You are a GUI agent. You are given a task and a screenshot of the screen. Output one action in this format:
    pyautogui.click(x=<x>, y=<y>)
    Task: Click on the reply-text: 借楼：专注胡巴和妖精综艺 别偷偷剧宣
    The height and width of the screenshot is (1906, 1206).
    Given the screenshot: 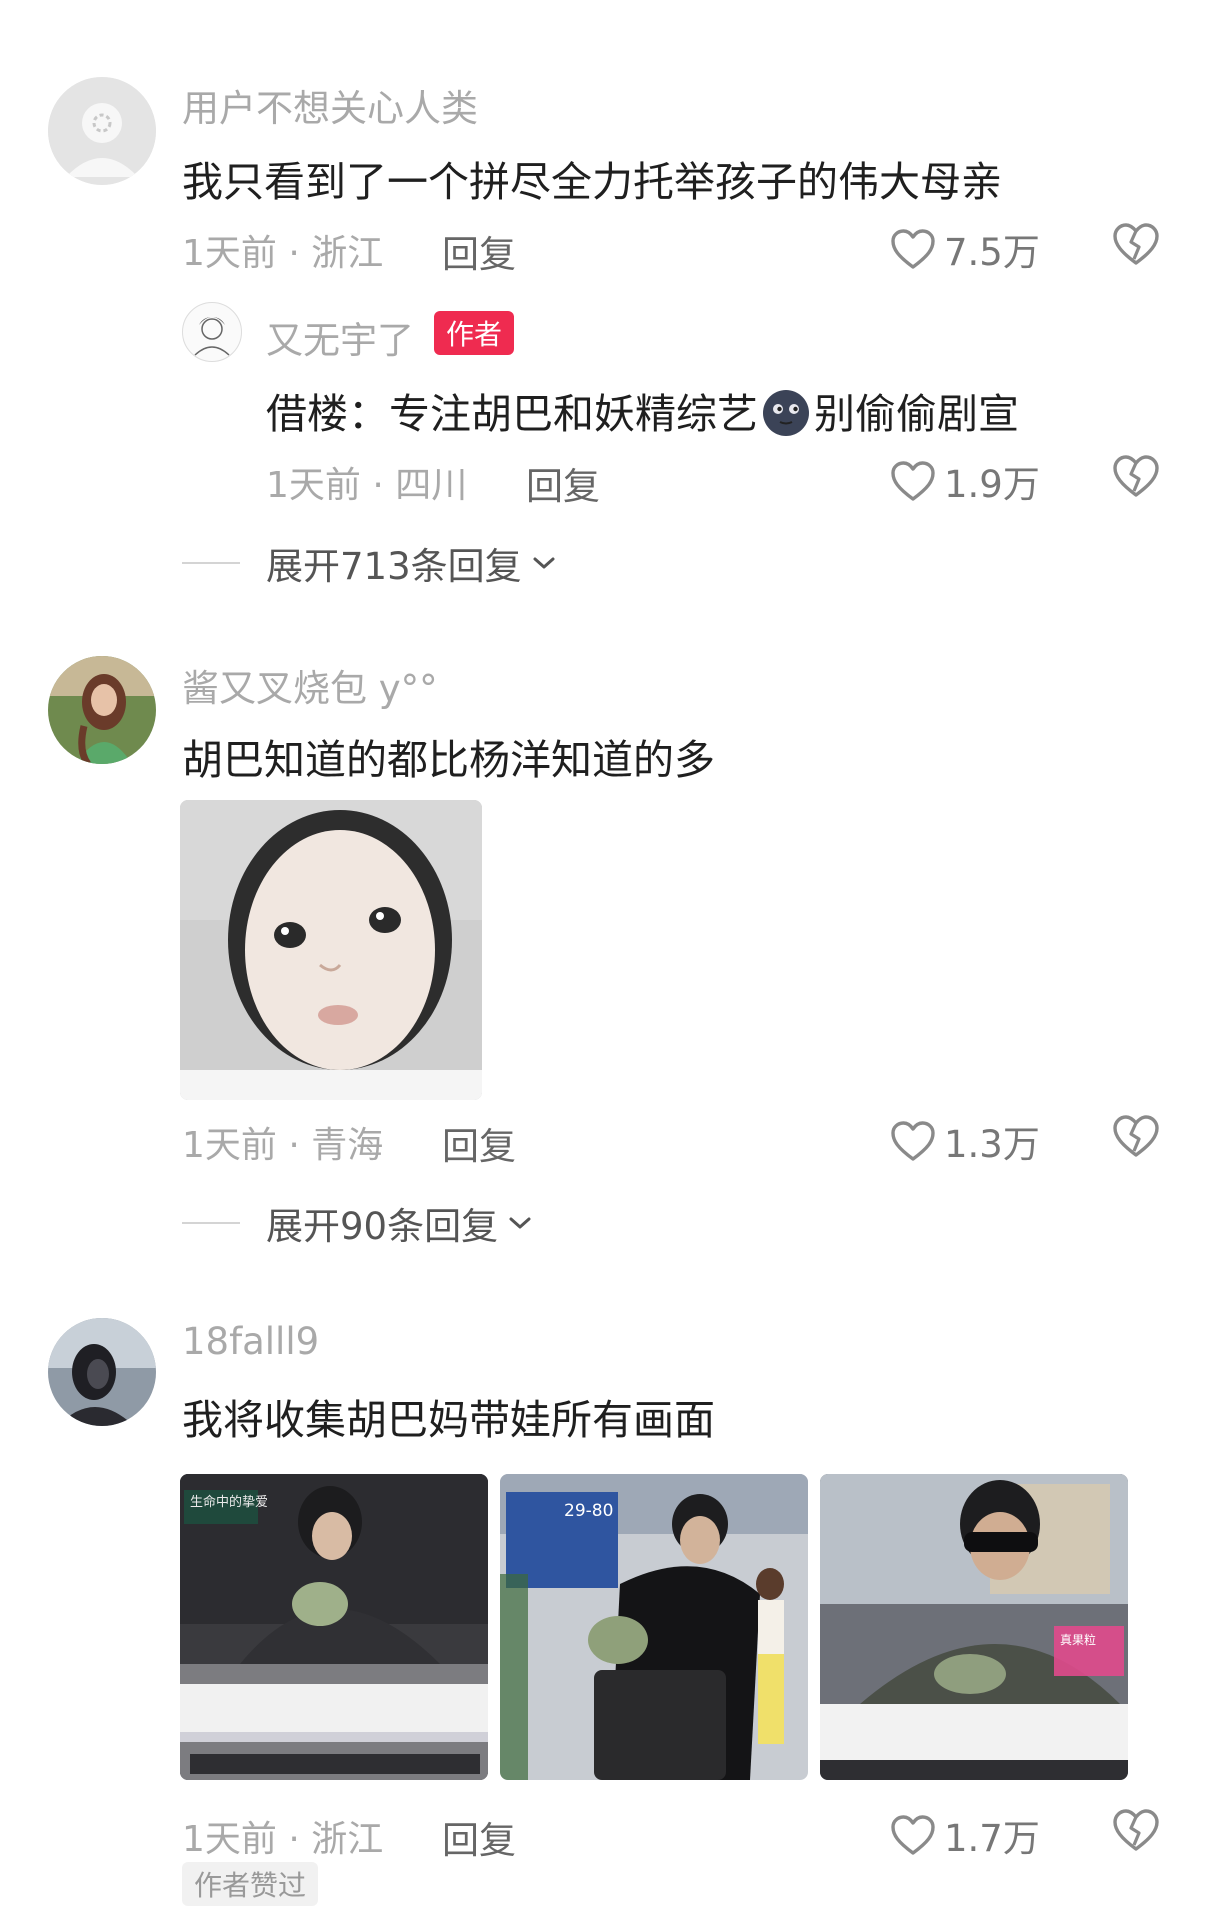 What is the action you would take?
    pyautogui.click(x=642, y=410)
    